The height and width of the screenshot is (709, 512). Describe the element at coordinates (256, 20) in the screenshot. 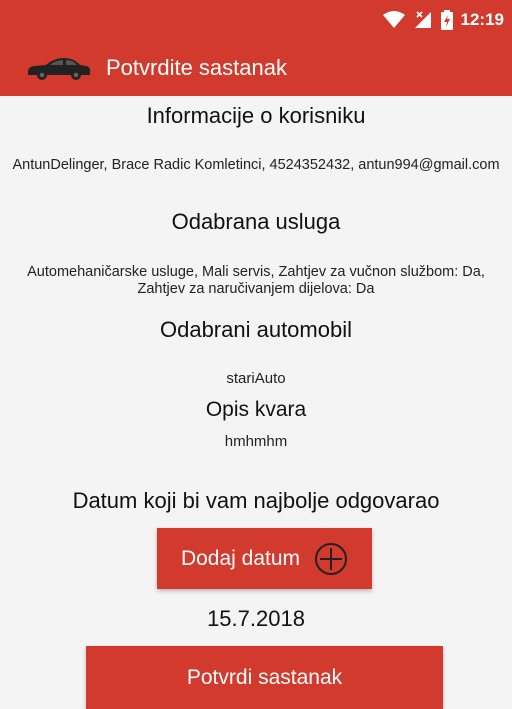

I see `status-bar: 12:19` at that location.